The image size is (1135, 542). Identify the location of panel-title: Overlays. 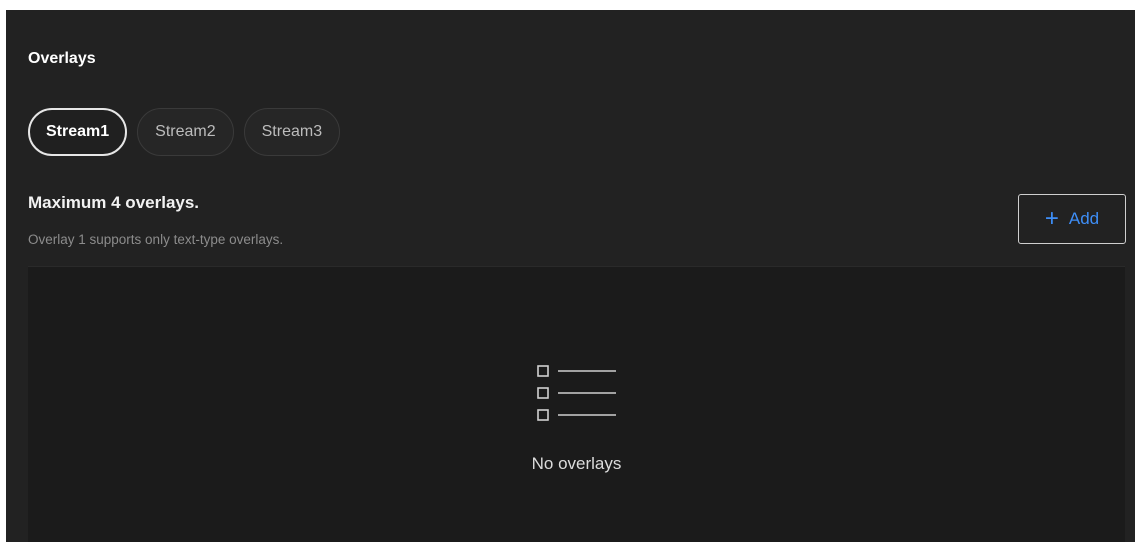
(62, 58).